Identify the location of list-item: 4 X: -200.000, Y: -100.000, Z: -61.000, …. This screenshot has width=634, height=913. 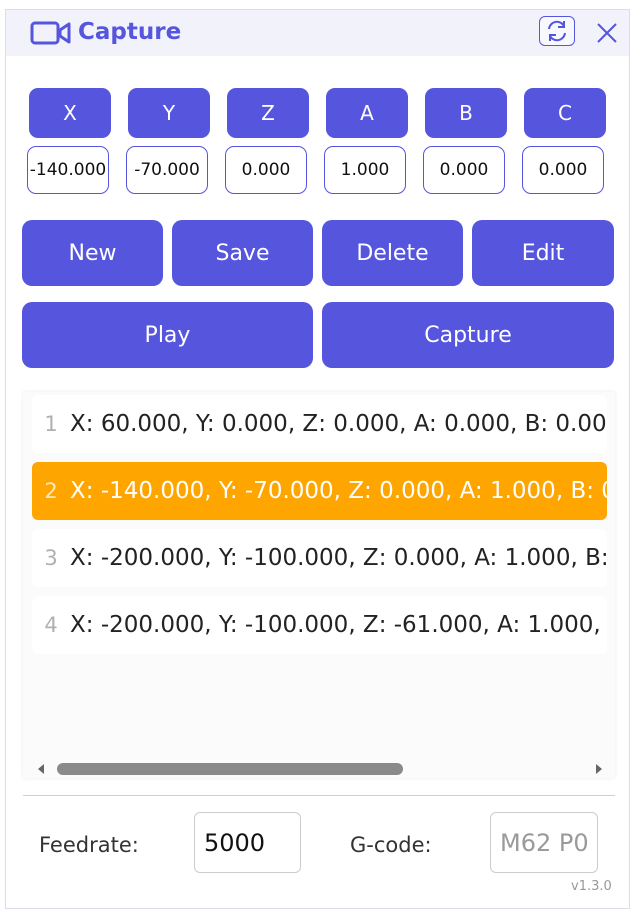
(319, 625).